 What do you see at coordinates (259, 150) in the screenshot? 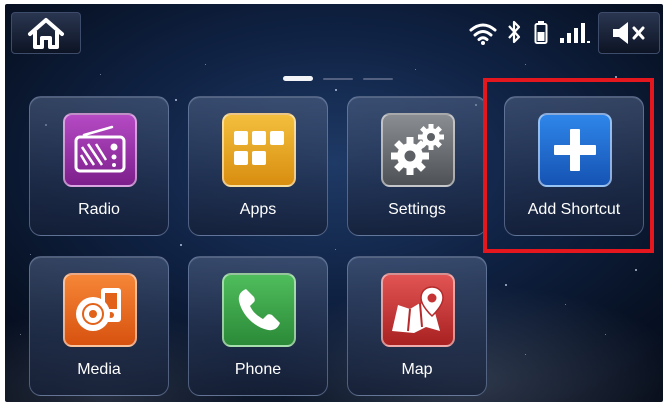
I see `apps-grid-icon` at bounding box center [259, 150].